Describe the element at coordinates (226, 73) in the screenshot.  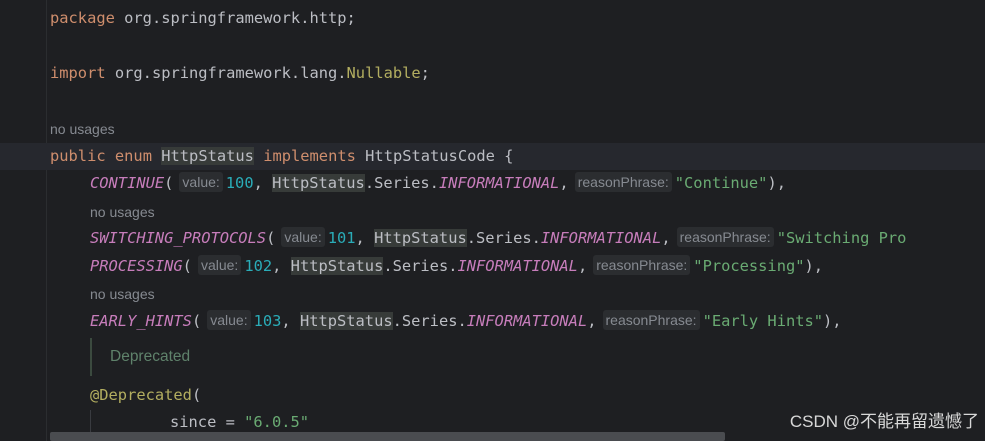
I see `import-path: org.springframework.lang.` at that location.